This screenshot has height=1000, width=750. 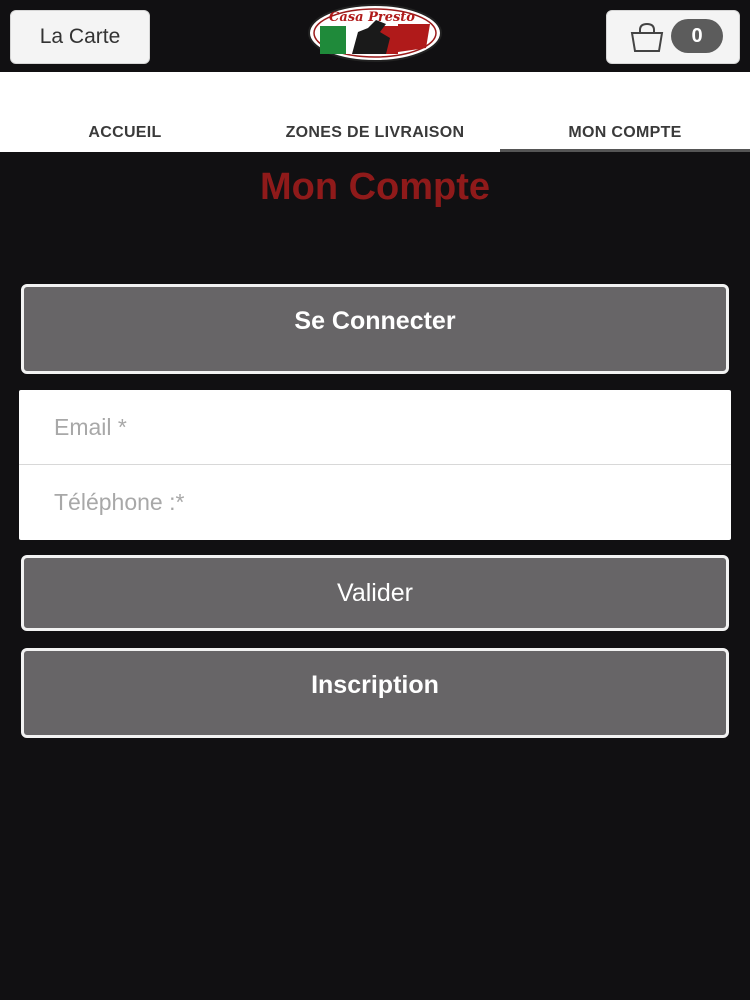 I want to click on se-connecter-button: Se Connecter, so click(x=375, y=329).